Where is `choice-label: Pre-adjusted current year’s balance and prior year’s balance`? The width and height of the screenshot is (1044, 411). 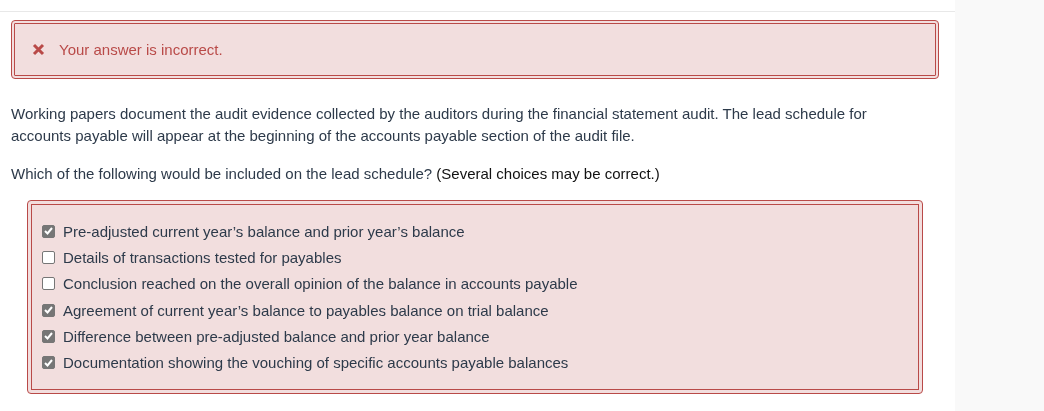 choice-label: Pre-adjusted current year’s balance and prior year’s balance is located at coordinates (264, 231).